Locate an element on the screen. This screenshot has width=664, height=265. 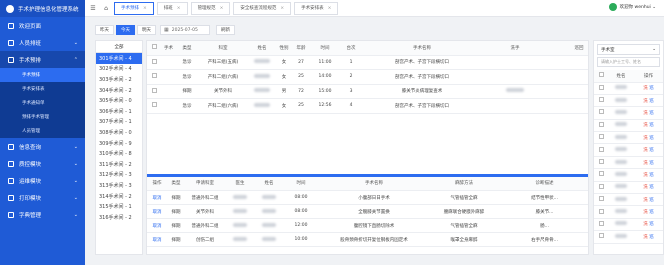
sidebar-item-welcome: 欢迎页面 is located at coordinates (42, 25).